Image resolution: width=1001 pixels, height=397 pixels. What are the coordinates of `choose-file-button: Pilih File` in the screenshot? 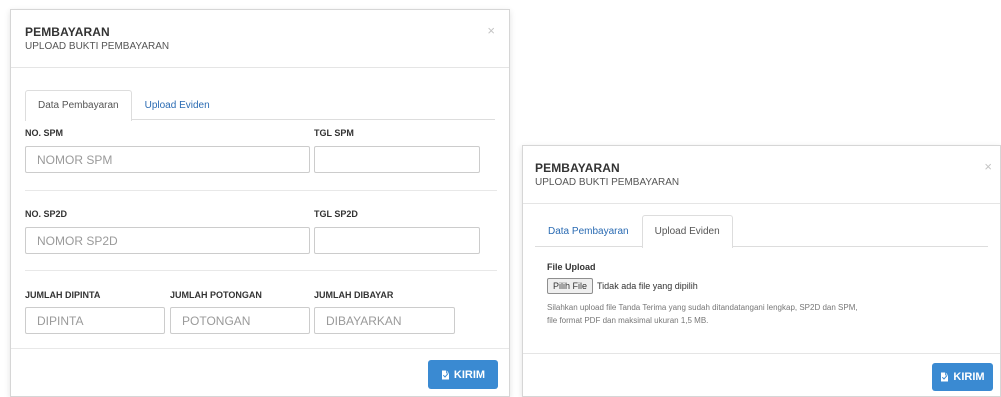 It's located at (570, 286).